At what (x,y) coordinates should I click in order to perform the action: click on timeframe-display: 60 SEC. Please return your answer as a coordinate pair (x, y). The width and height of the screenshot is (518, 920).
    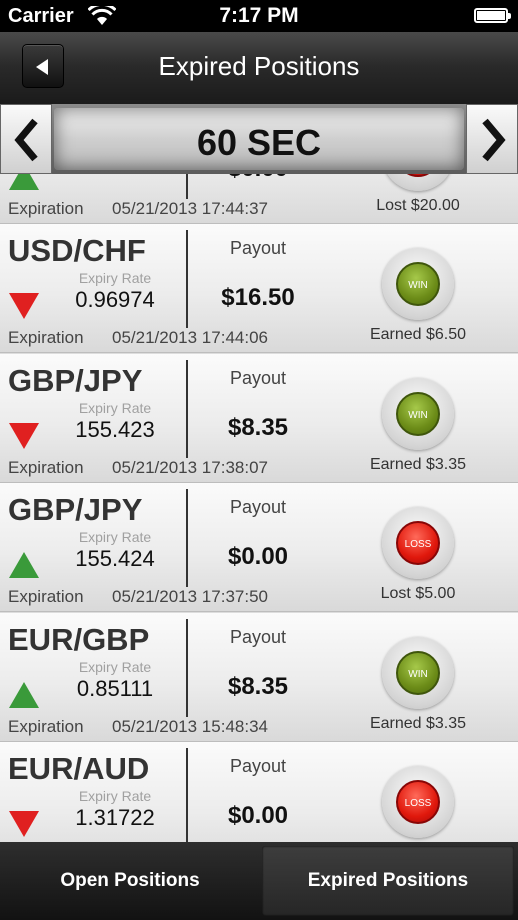
    Looking at the image, I should click on (259, 139).